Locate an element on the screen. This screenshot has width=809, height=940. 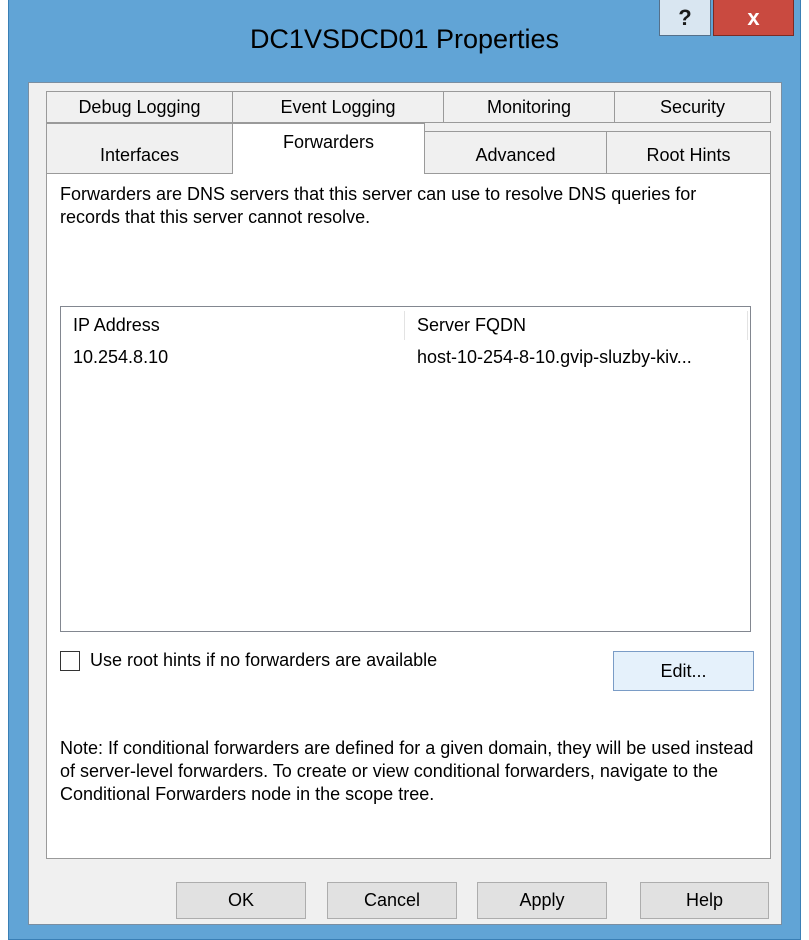
tab-advanced: Advanced is located at coordinates (515, 152).